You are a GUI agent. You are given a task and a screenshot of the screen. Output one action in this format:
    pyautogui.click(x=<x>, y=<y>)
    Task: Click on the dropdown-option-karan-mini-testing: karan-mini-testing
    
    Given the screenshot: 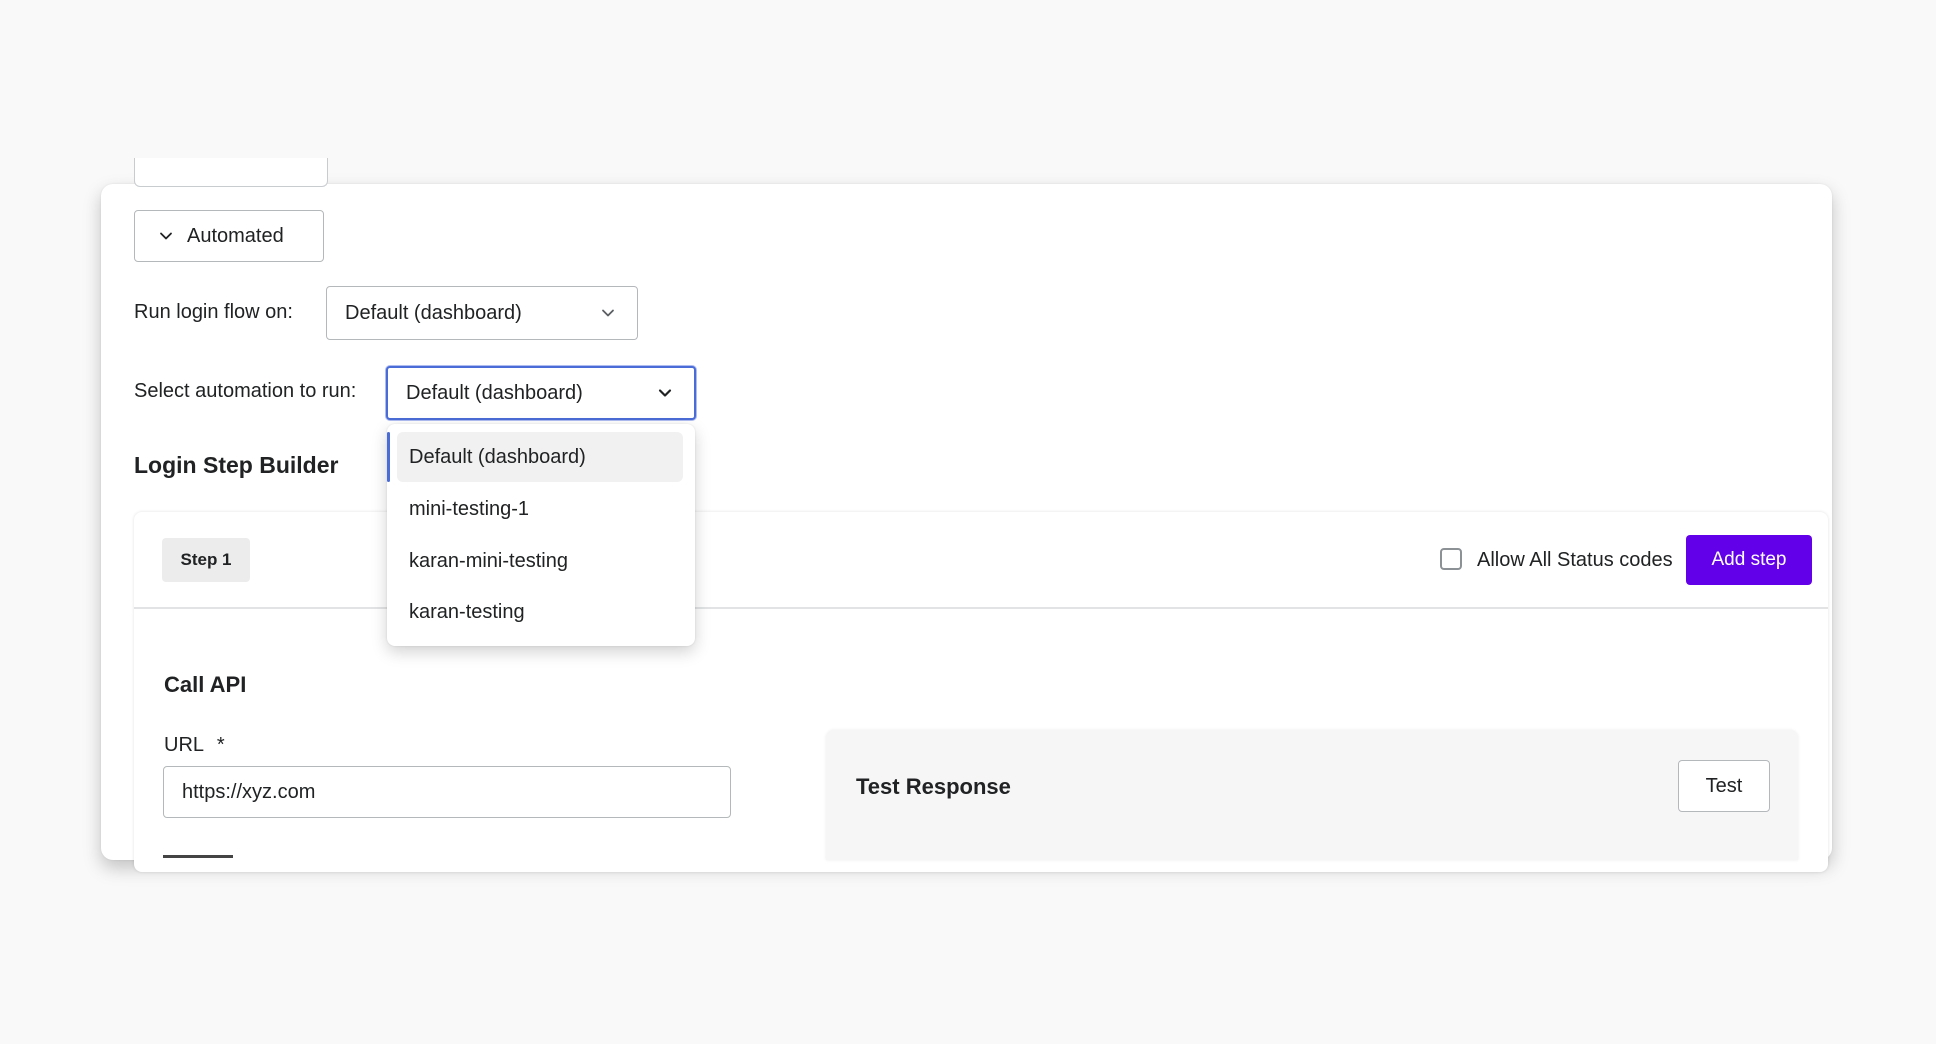 What is the action you would take?
    pyautogui.click(x=540, y=561)
    